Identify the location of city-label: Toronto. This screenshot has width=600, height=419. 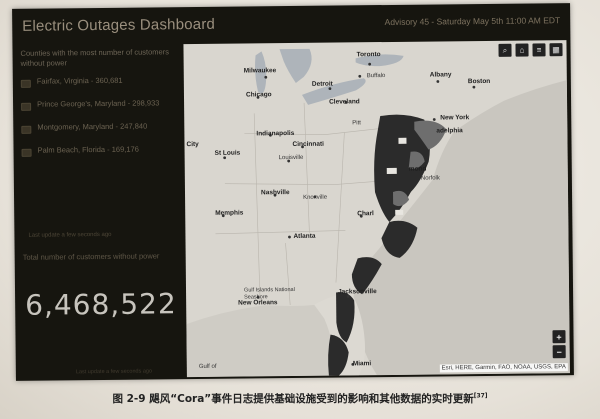
(368, 55).